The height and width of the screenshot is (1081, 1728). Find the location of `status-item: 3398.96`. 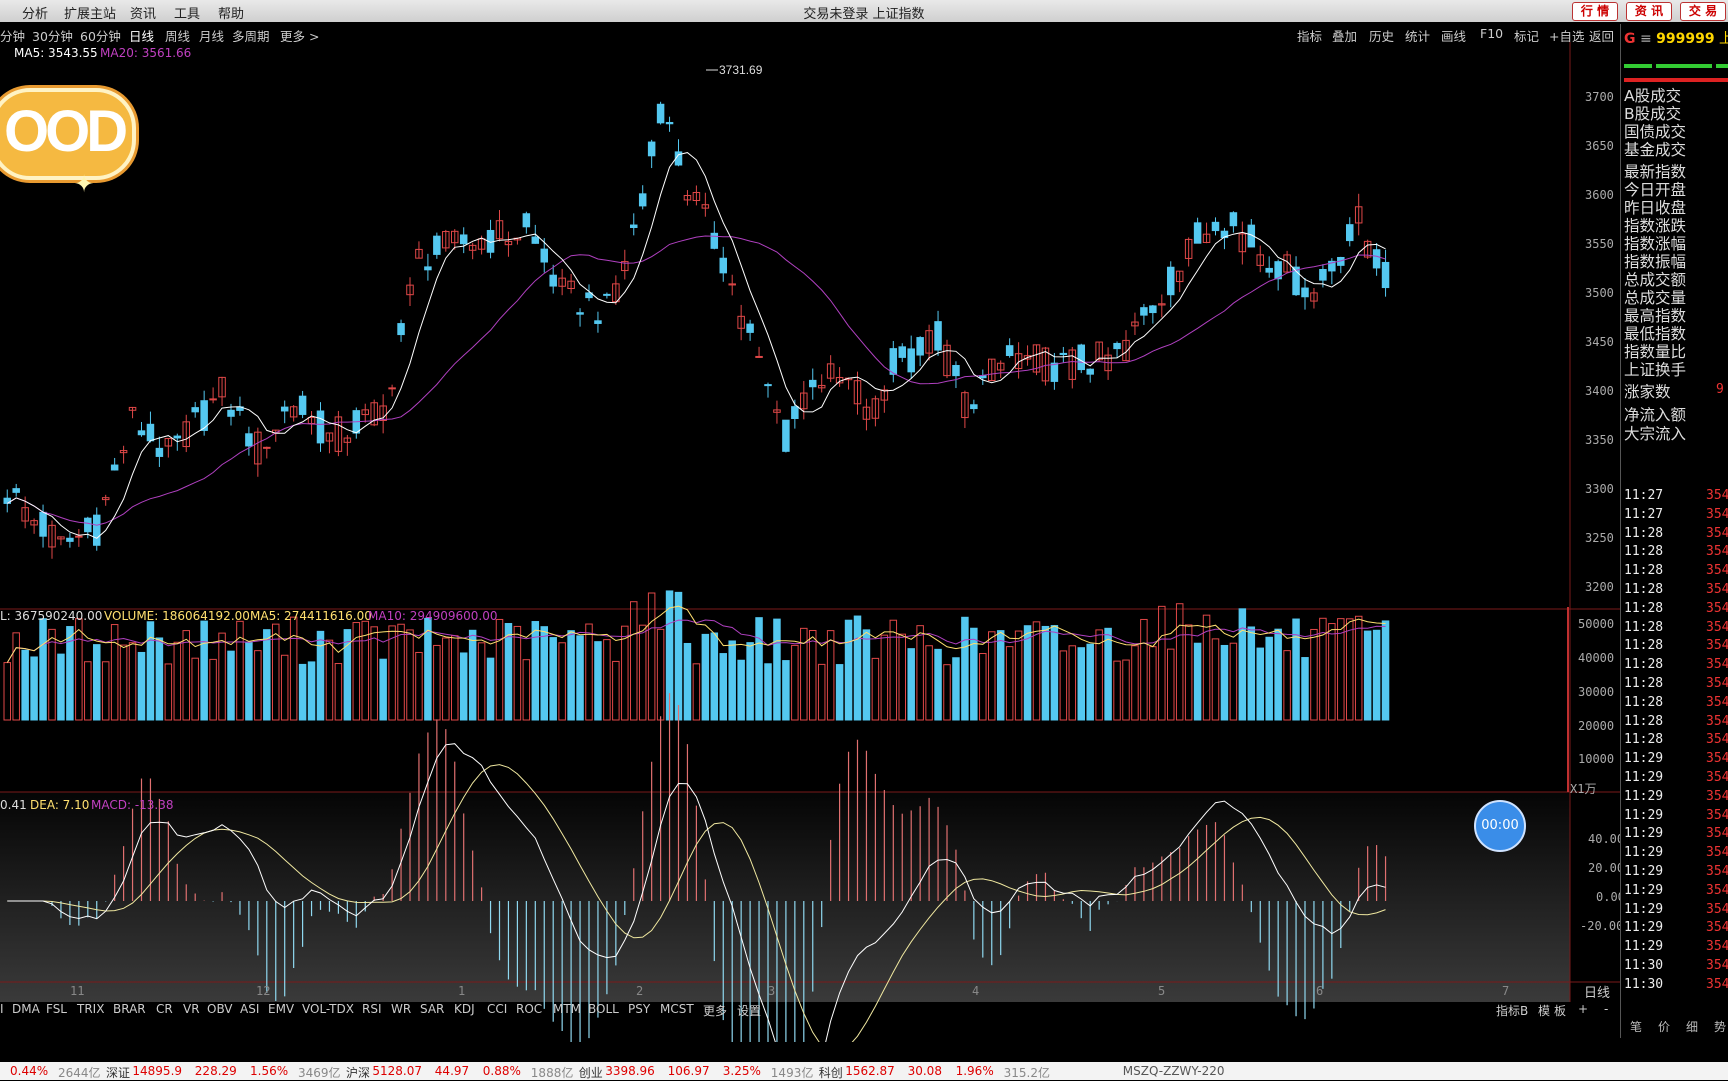

status-item: 3398.96 is located at coordinates (630, 1071).